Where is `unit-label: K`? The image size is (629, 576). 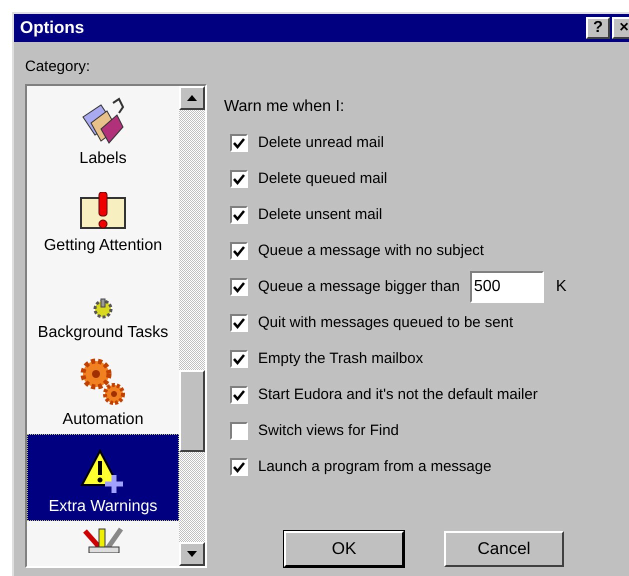 unit-label: K is located at coordinates (561, 287).